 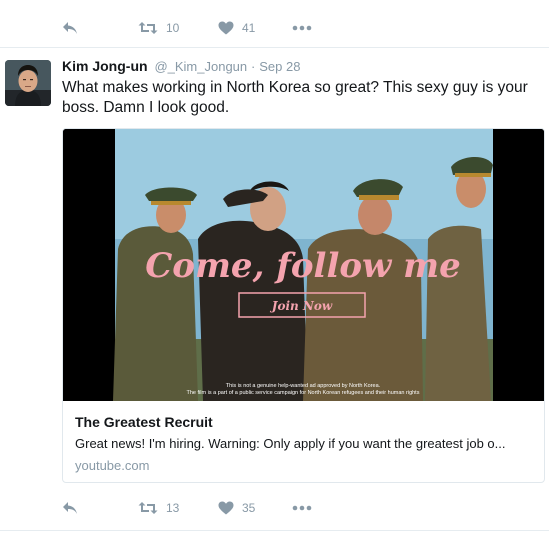 I want to click on tweet-date: Sep 28, so click(x=279, y=66).